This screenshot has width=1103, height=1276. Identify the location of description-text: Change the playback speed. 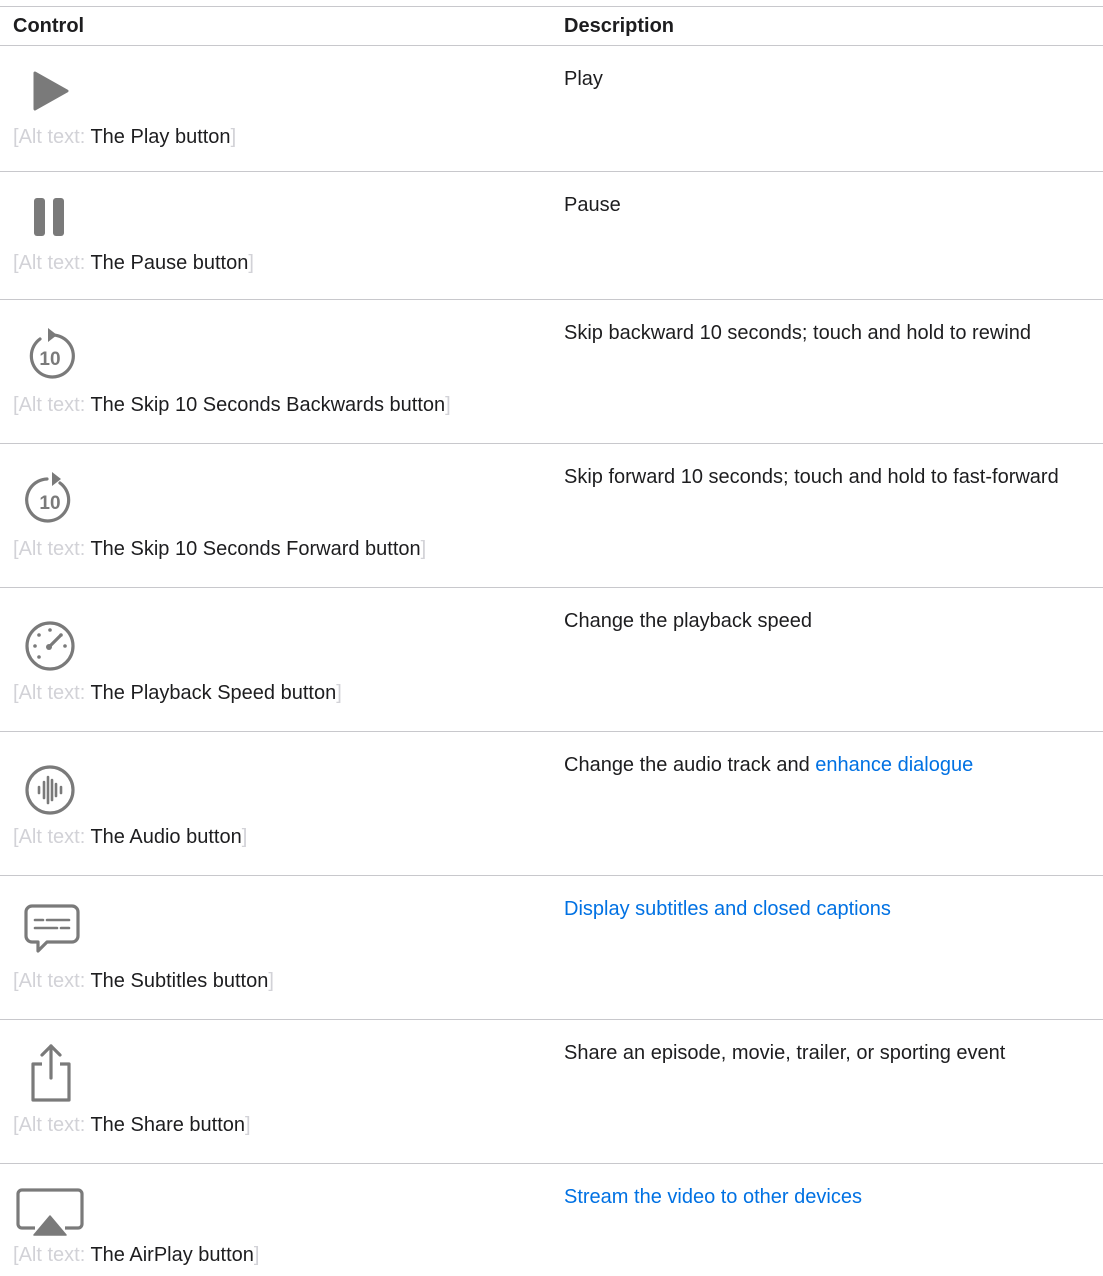
(688, 621).